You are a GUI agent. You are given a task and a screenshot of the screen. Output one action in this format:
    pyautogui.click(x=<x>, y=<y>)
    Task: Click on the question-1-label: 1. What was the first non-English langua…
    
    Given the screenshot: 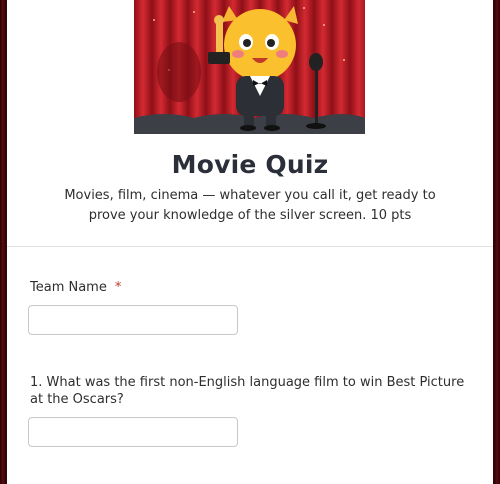 What is the action you would take?
    pyautogui.click(x=247, y=391)
    